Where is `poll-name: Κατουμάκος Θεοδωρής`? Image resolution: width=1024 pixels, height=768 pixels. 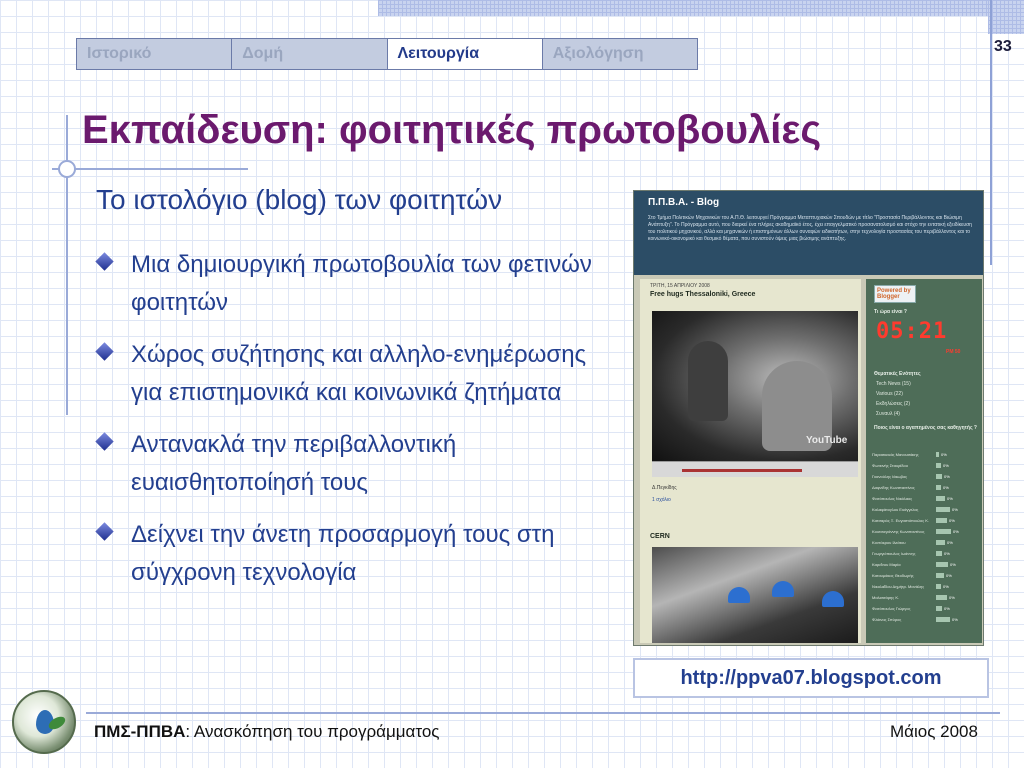 poll-name: Κατουμάκος Θεοδωρής is located at coordinates (893, 575).